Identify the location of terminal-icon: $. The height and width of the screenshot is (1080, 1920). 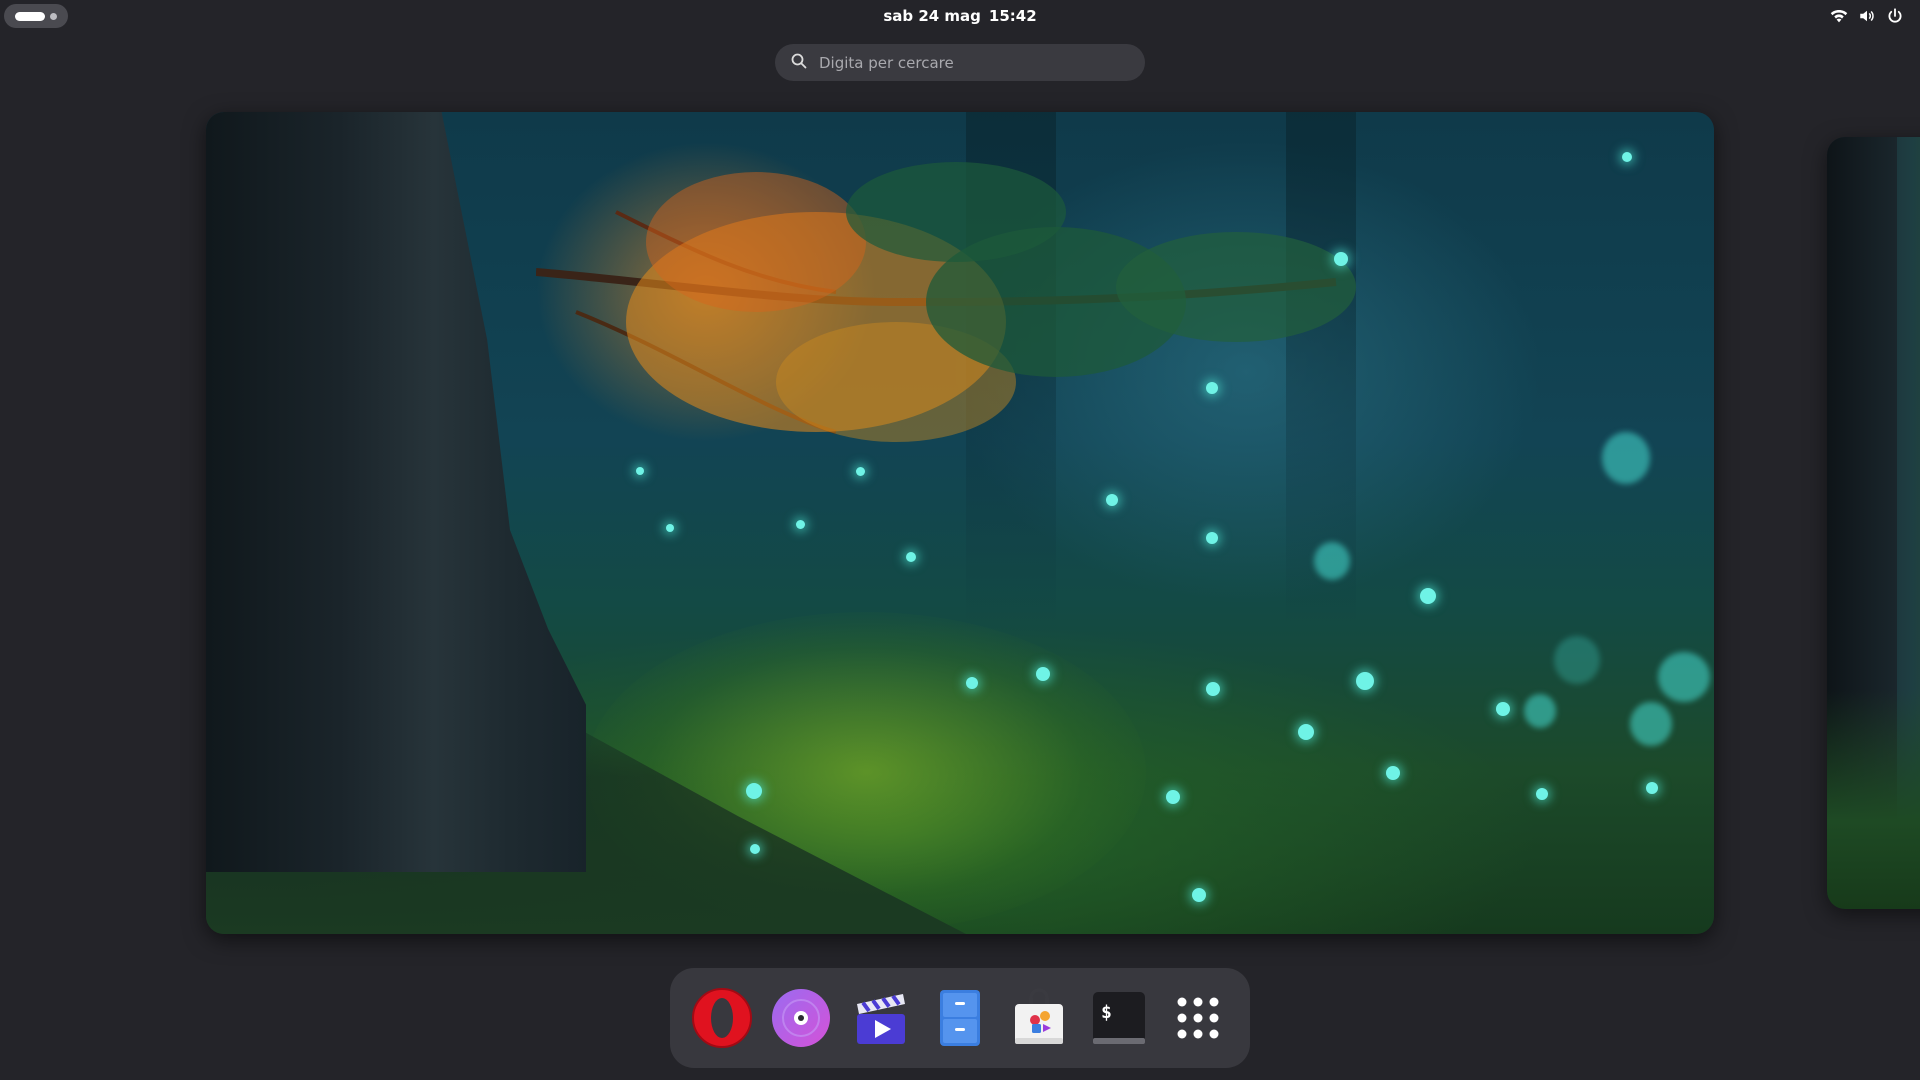
(1119, 1018).